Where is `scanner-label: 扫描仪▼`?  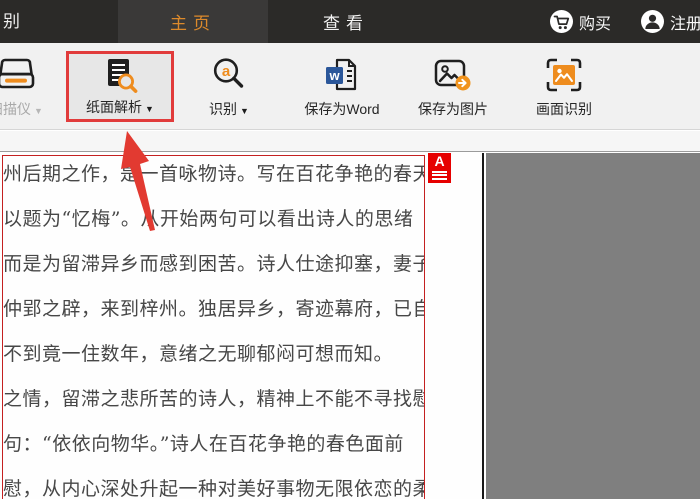
scanner-label: 扫描仪▼ is located at coordinates (21, 109).